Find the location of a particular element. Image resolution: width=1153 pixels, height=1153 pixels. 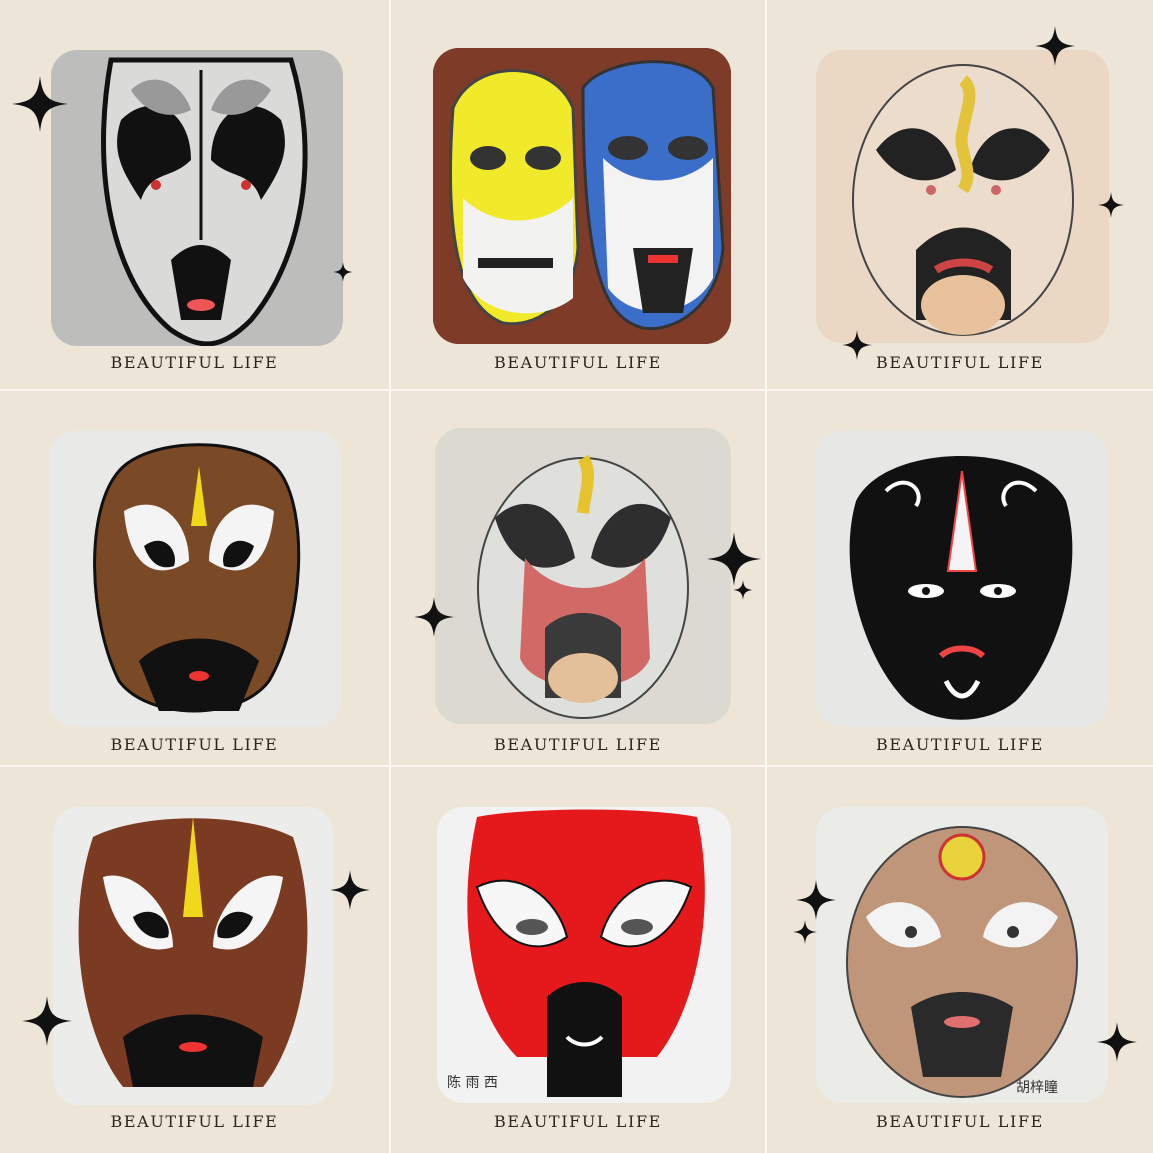

gallery-cell-7: BEAUTIFUL LIFE is located at coordinates (194, 960).